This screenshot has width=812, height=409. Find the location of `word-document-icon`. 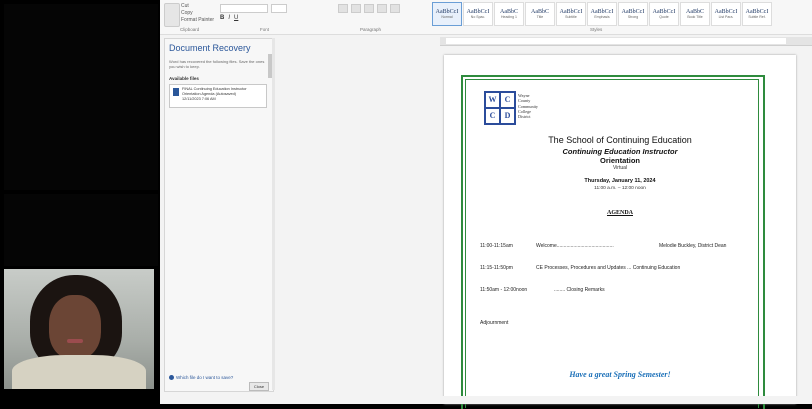

word-document-icon is located at coordinates (176, 92).